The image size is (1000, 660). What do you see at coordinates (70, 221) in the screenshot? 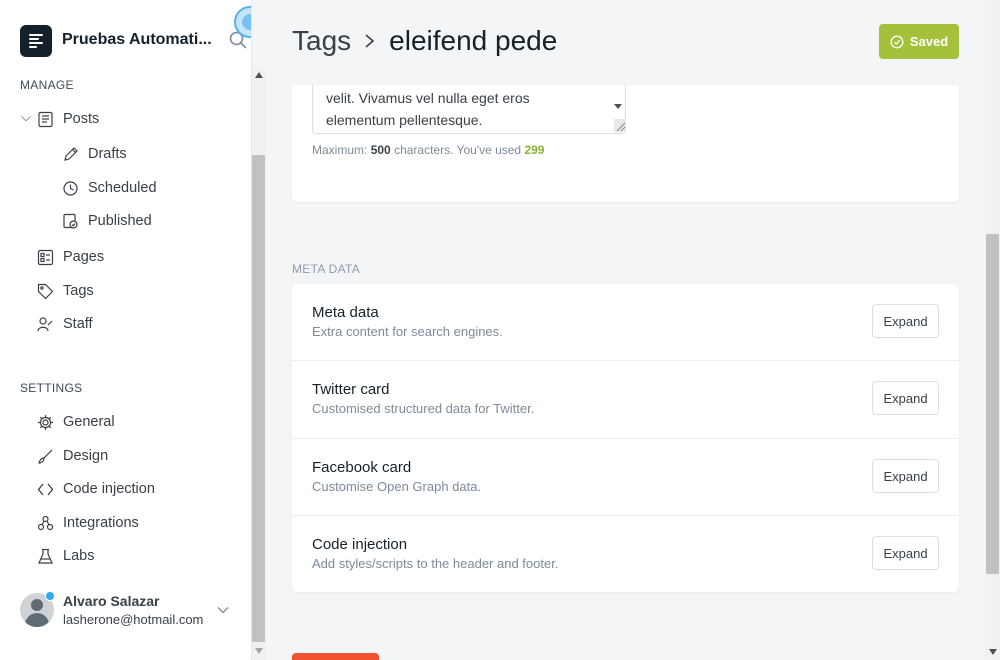
I see `published-icon` at bounding box center [70, 221].